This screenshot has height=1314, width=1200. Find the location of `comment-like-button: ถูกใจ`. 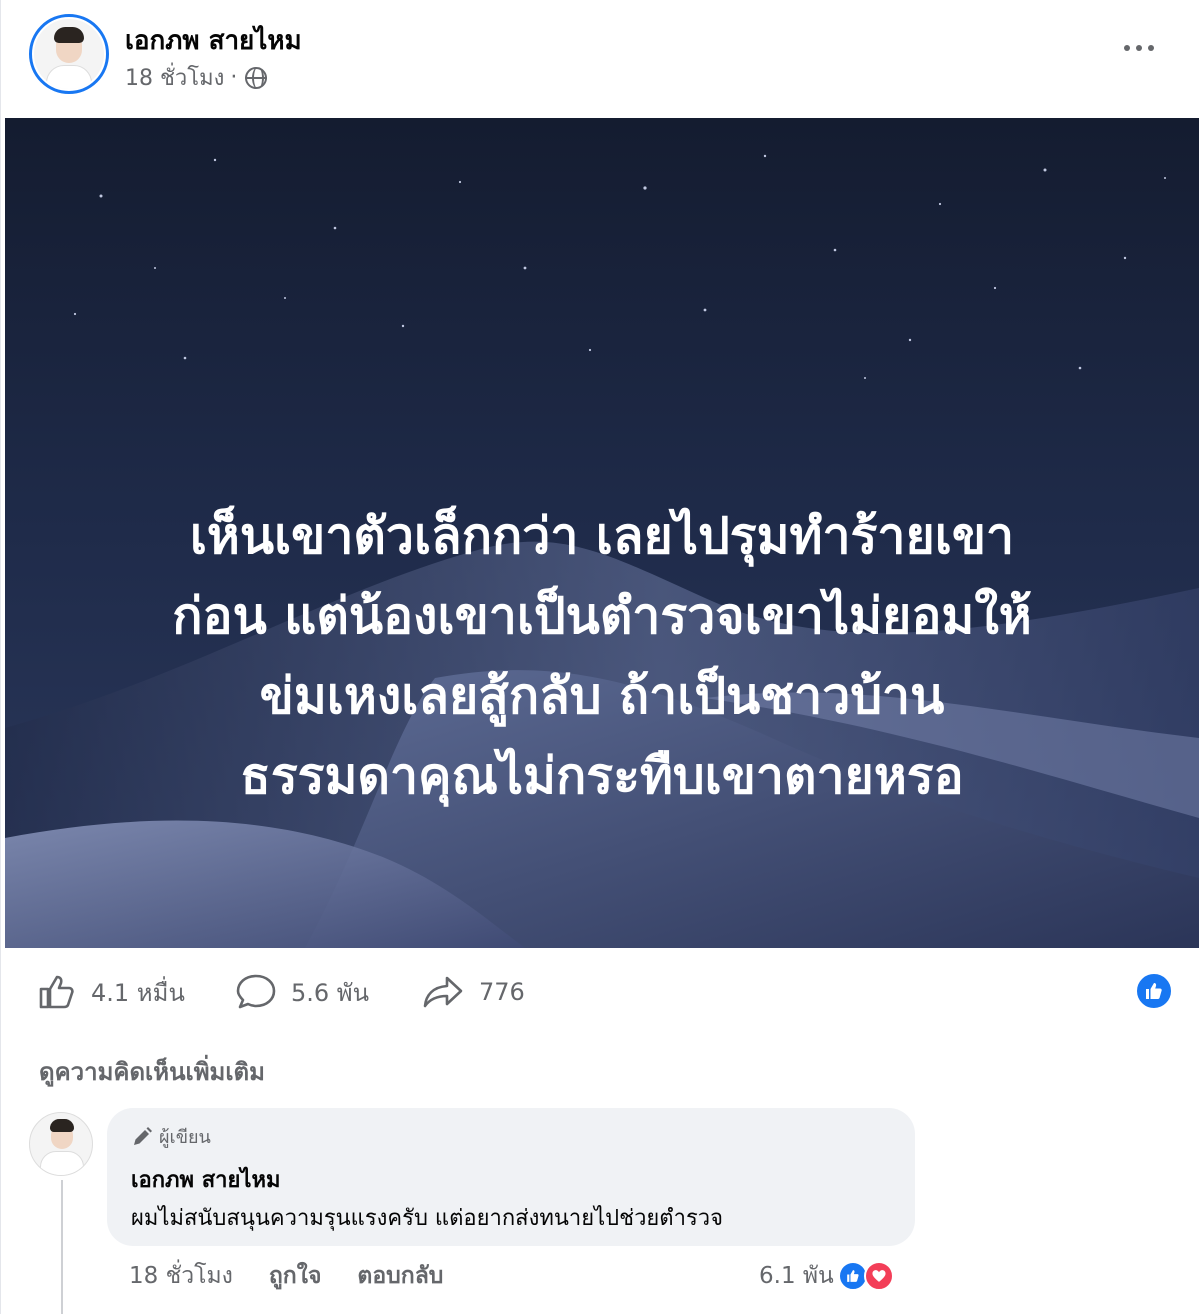

comment-like-button: ถูกใจ is located at coordinates (295, 1276).